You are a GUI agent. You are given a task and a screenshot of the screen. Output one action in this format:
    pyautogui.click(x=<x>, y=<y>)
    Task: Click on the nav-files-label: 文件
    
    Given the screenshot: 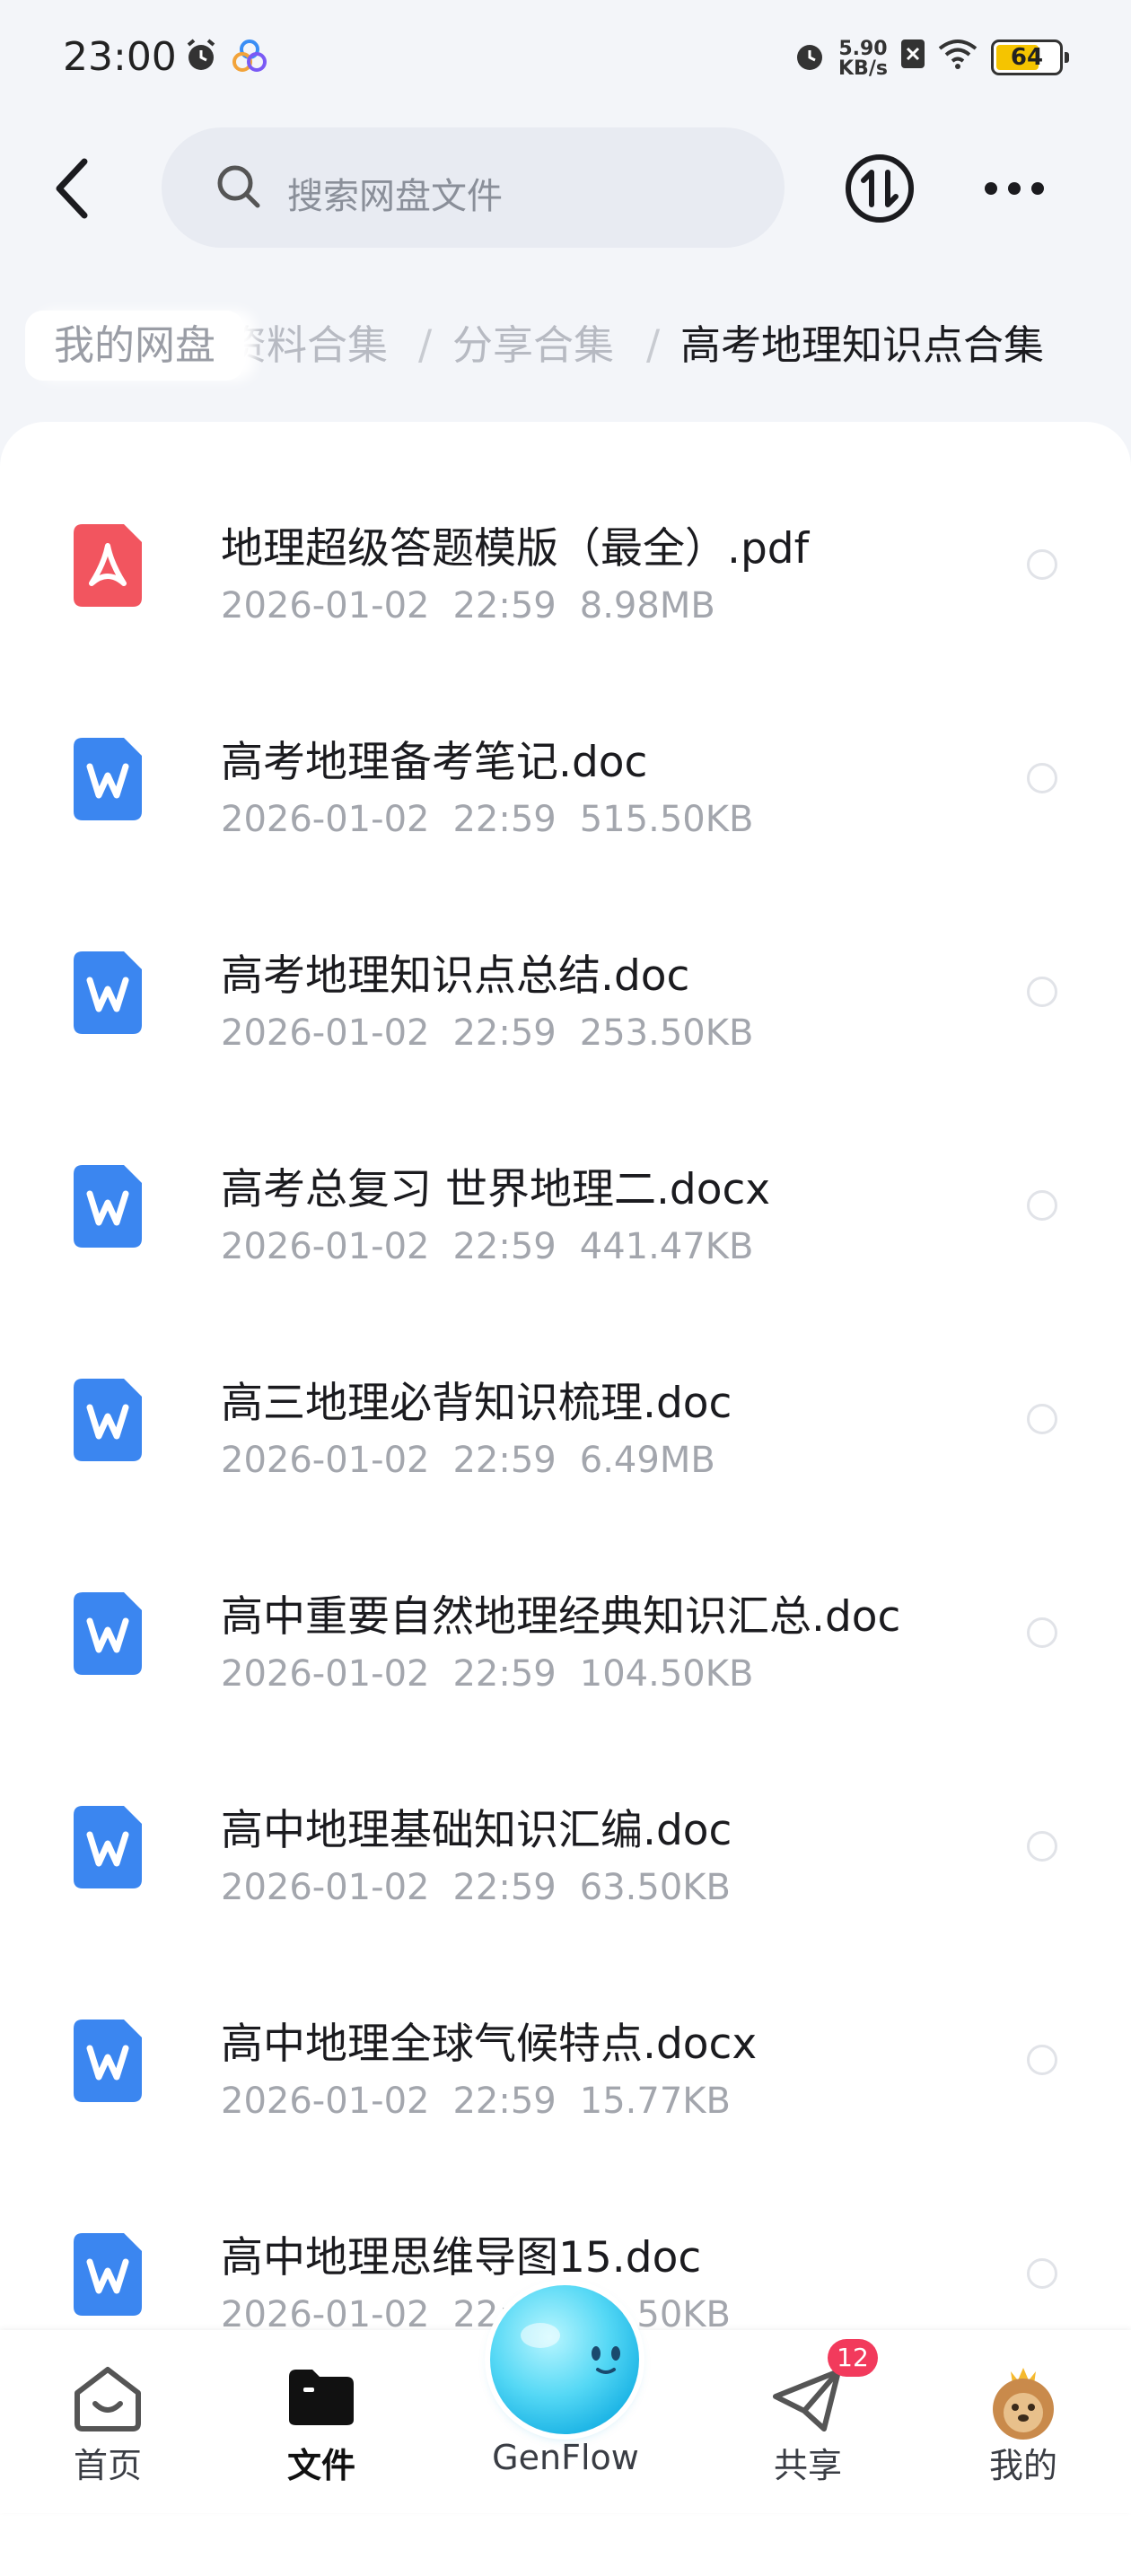 What is the action you would take?
    pyautogui.click(x=320, y=2465)
    